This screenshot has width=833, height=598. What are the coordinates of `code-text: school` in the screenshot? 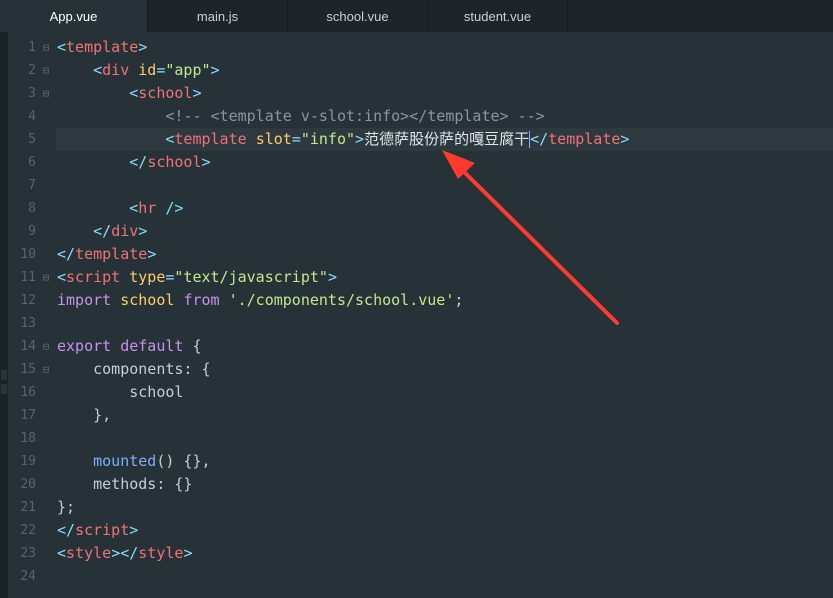 It's located at (444, 392).